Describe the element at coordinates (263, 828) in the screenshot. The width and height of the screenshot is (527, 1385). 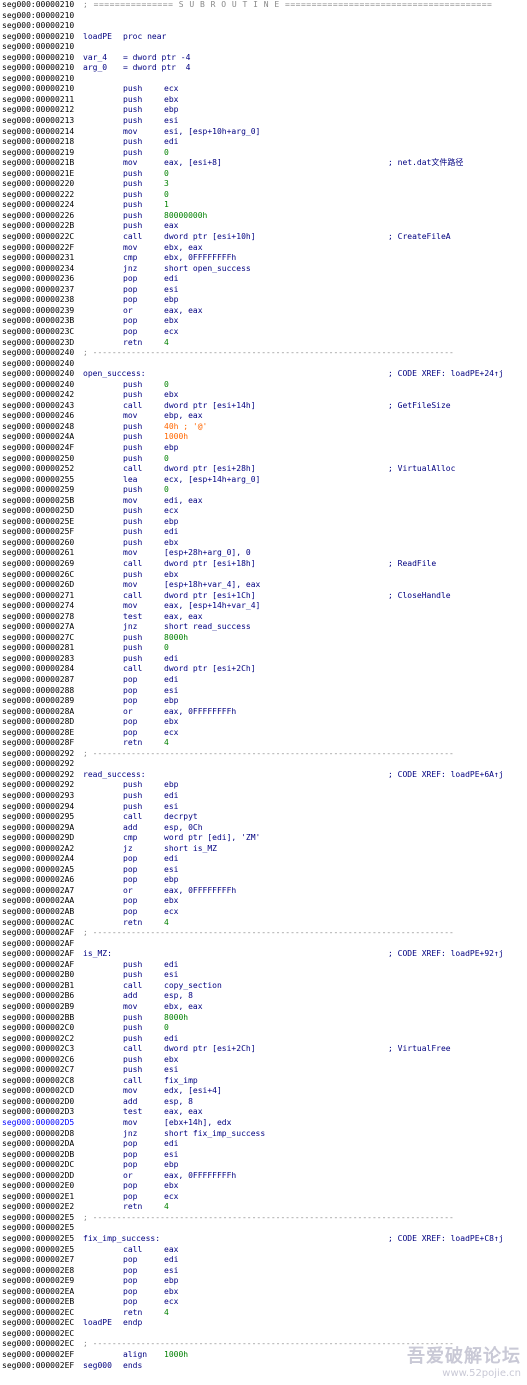
I see `listing-line: seg000:0000029A add esp, 0Ch` at that location.